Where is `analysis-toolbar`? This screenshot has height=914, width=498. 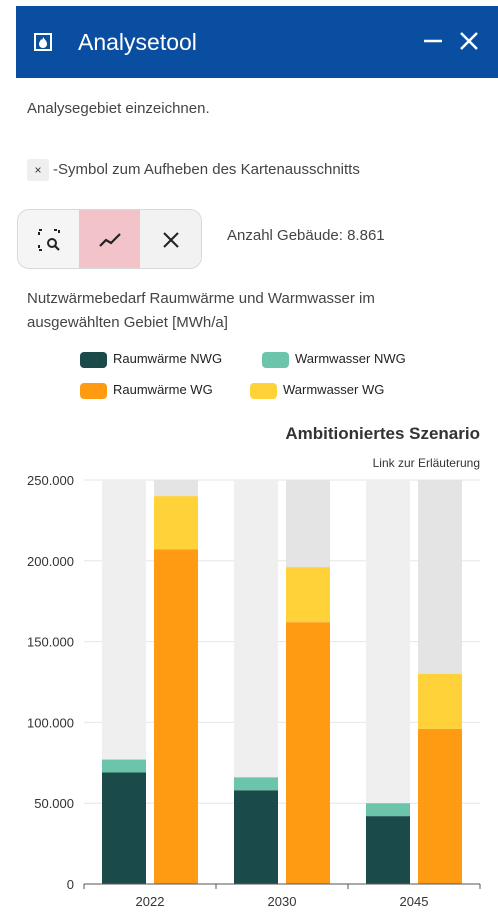
analysis-toolbar is located at coordinates (109, 239).